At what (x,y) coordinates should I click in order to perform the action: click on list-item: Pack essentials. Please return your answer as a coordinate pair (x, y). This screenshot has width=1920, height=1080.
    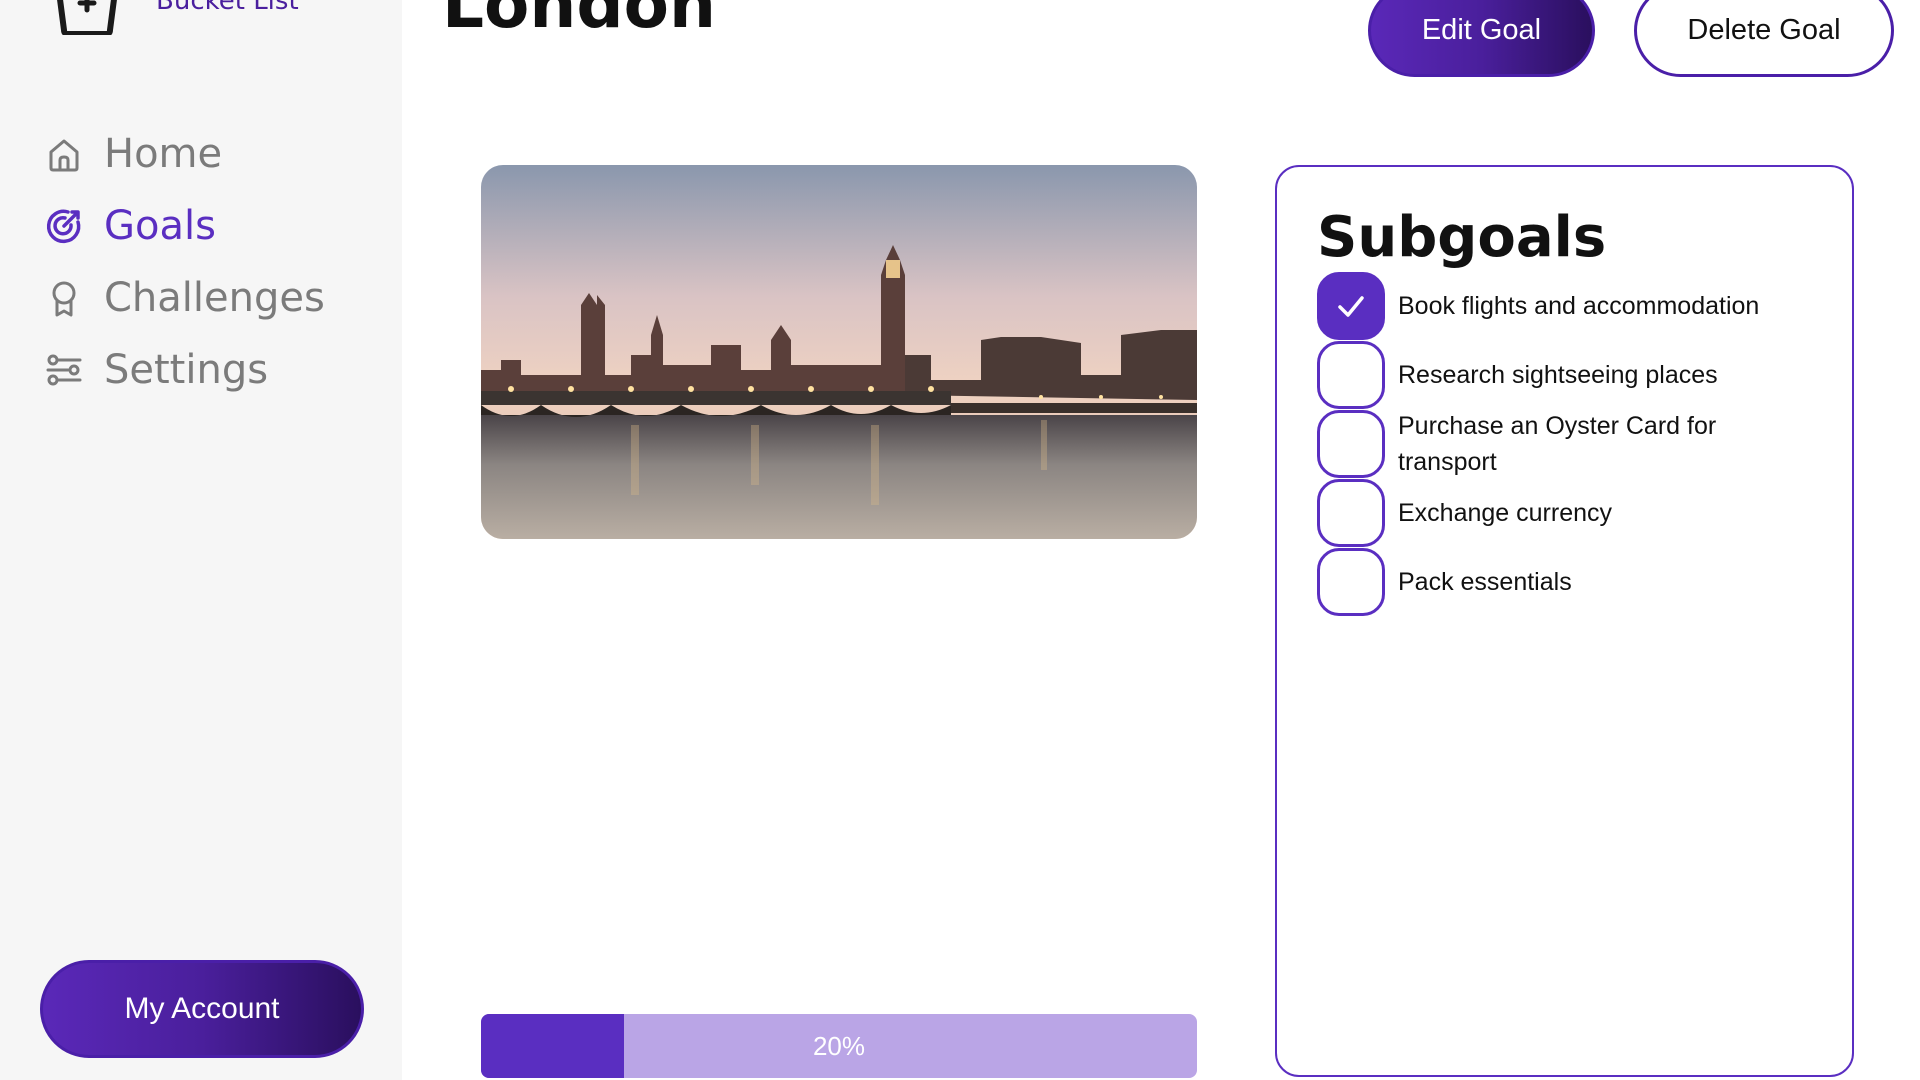
    Looking at the image, I should click on (1577, 581).